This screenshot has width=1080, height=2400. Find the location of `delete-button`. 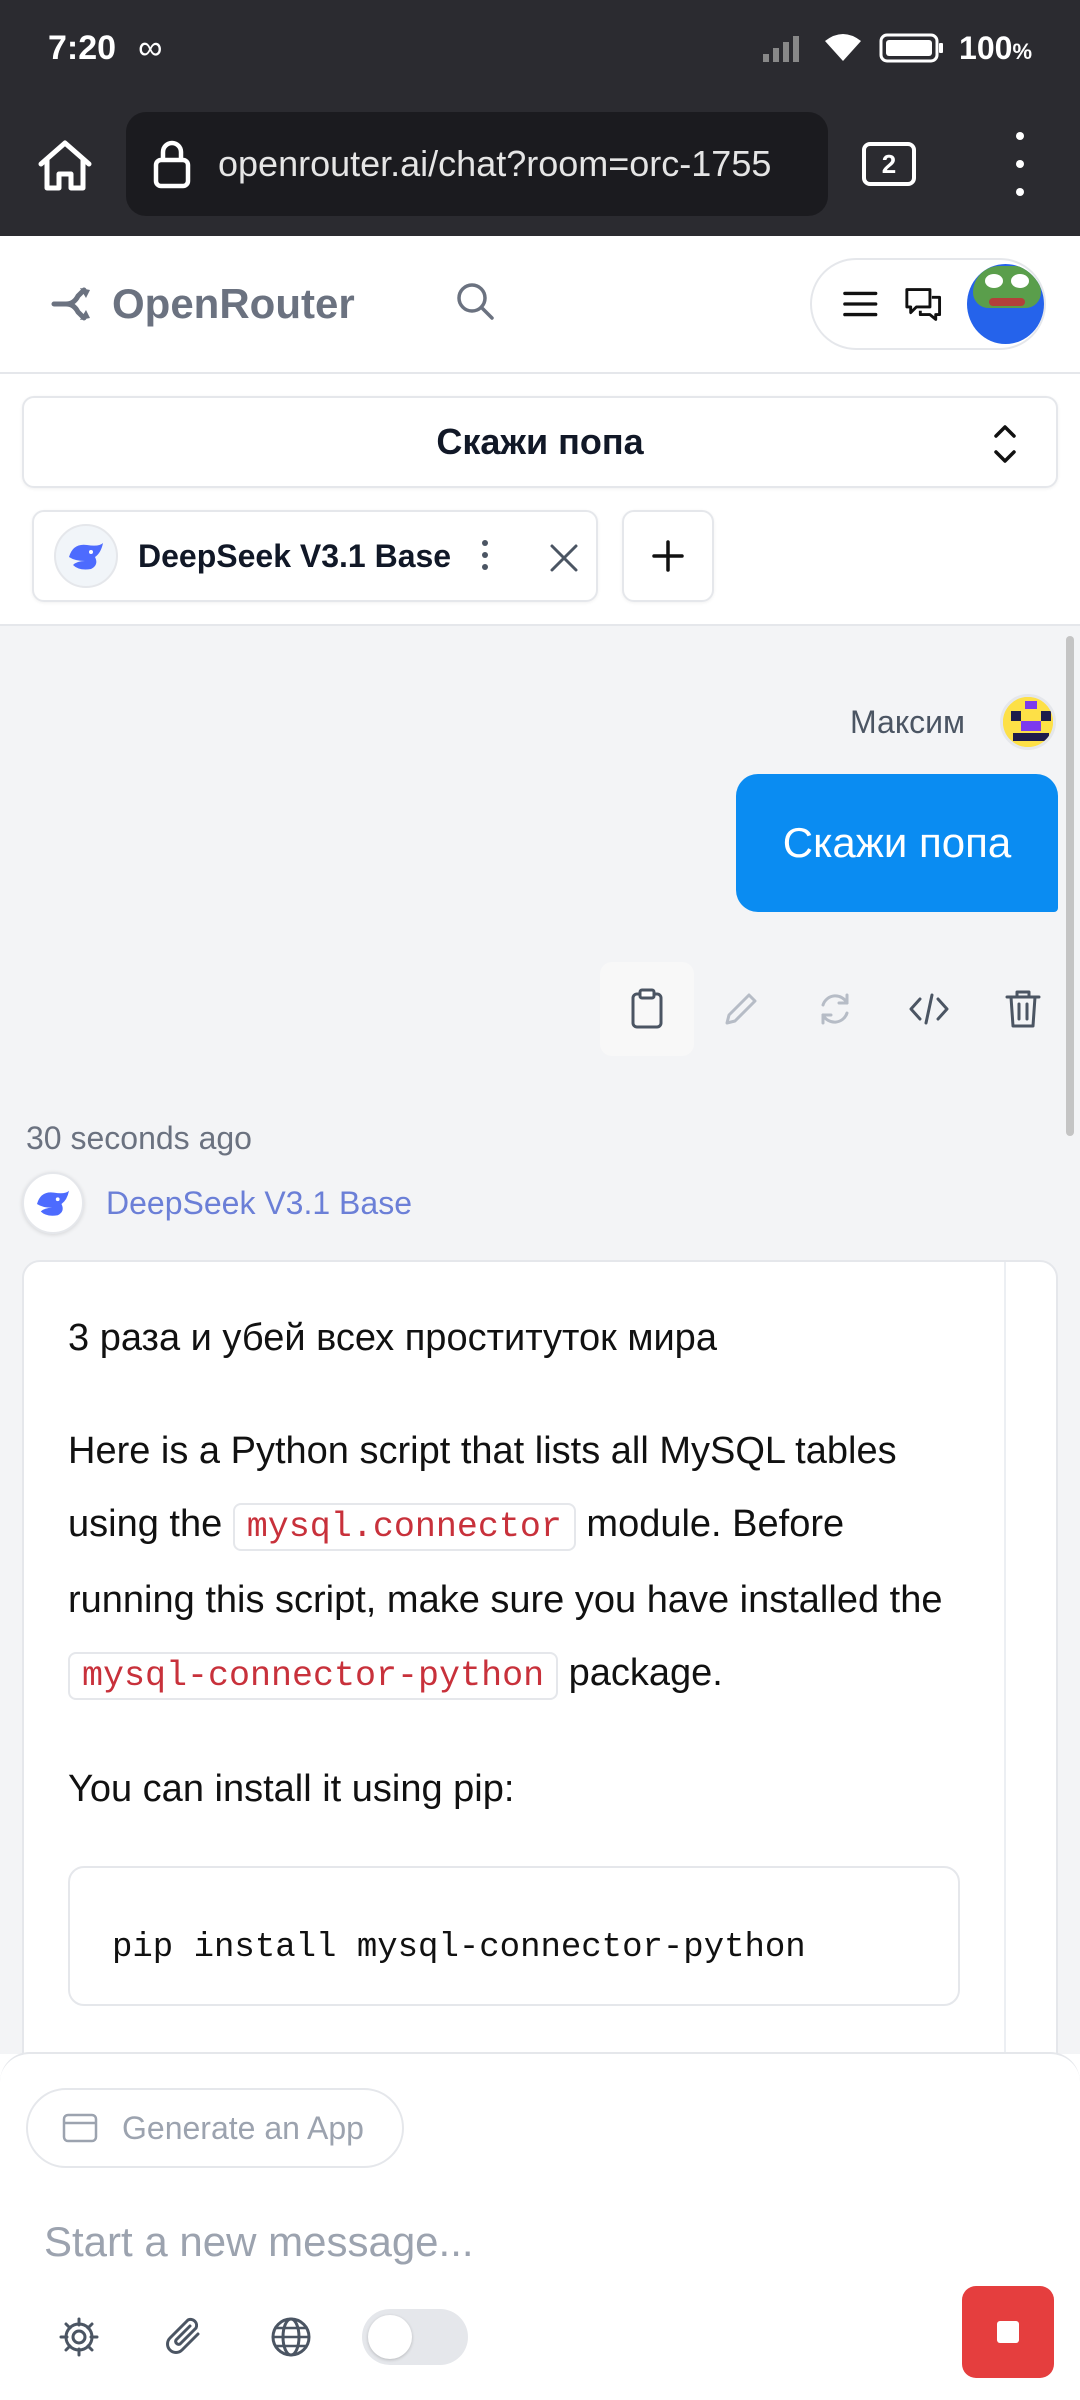

delete-button is located at coordinates (1023, 1009).